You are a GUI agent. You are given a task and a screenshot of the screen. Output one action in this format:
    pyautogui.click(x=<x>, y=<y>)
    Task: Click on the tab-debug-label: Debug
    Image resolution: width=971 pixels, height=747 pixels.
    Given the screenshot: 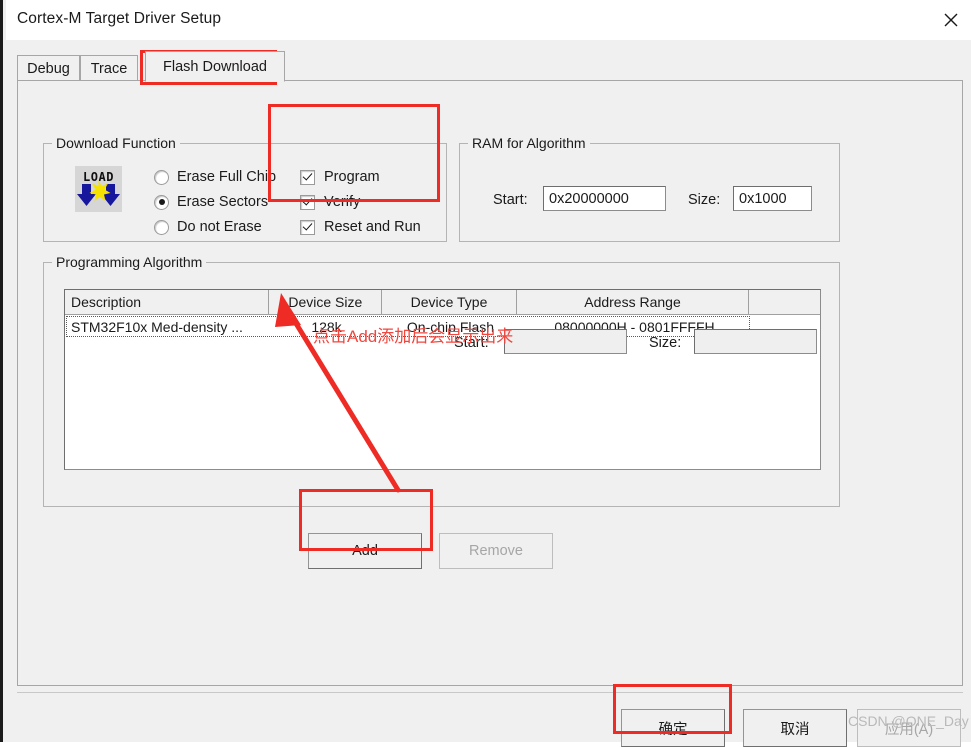 What is the action you would take?
    pyautogui.click(x=48, y=68)
    